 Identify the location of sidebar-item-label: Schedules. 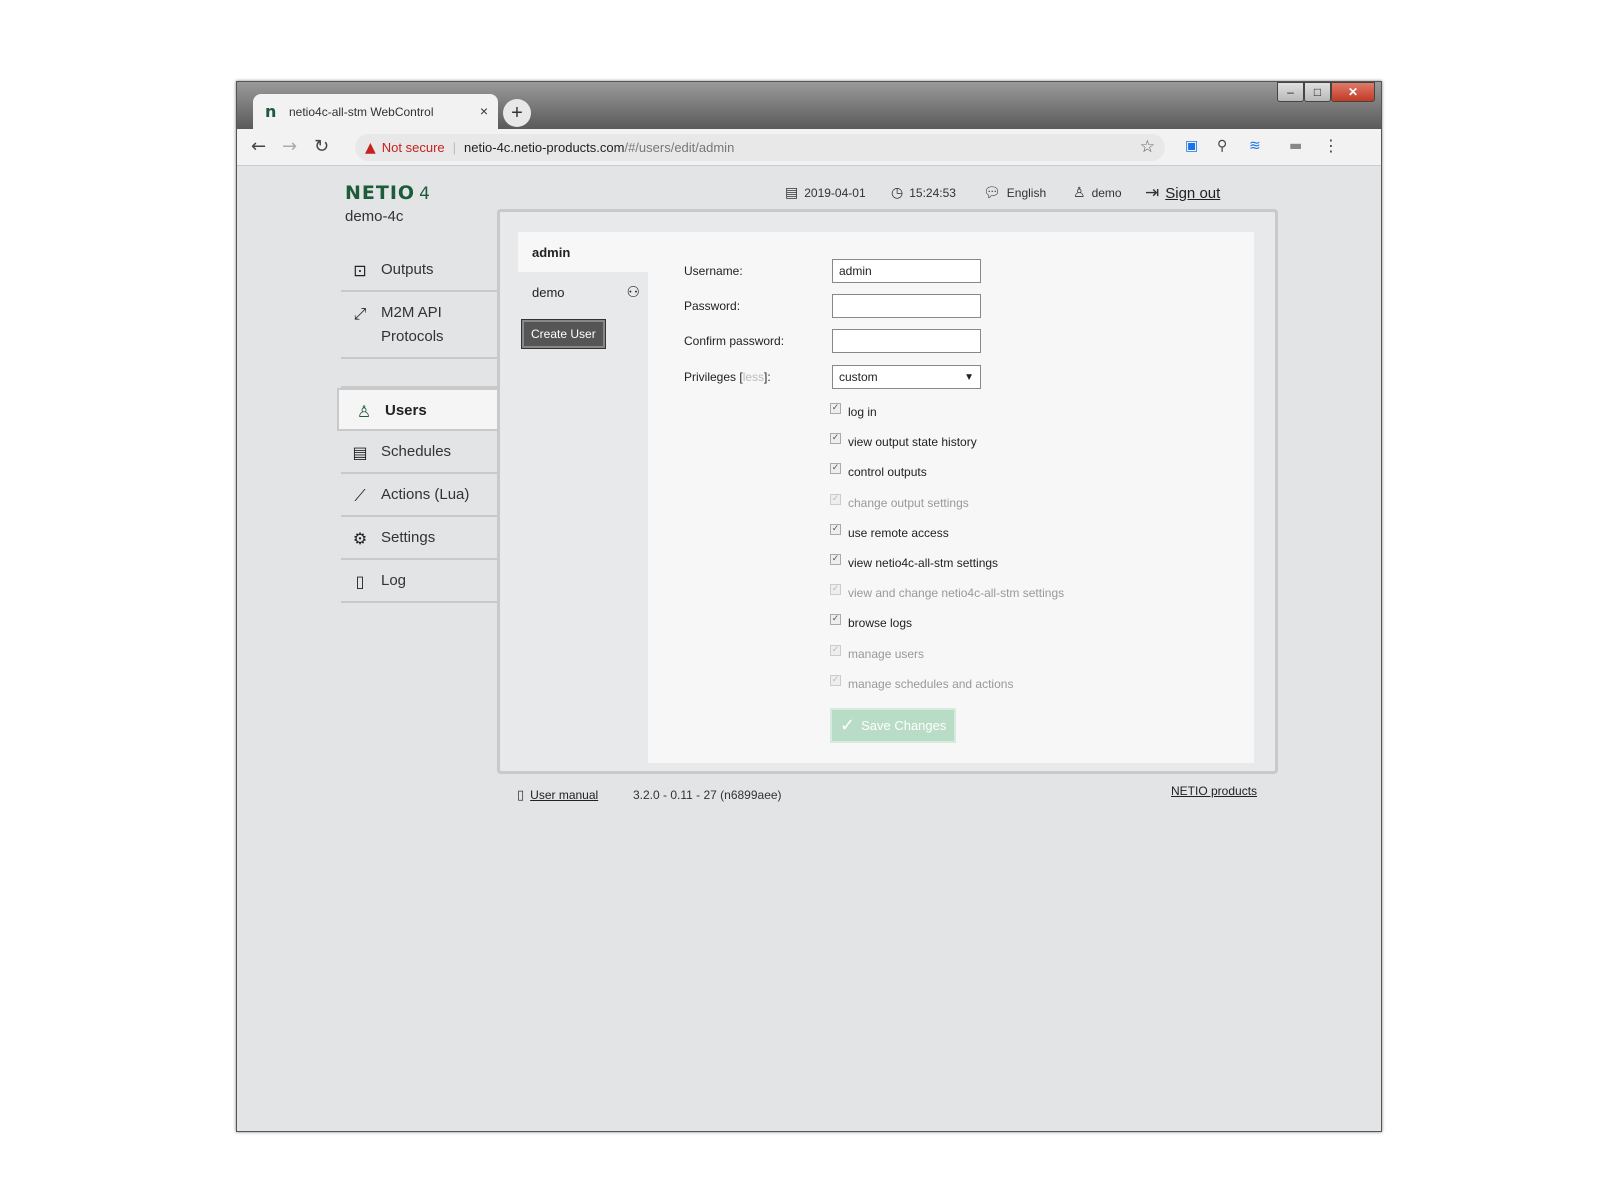
(416, 451).